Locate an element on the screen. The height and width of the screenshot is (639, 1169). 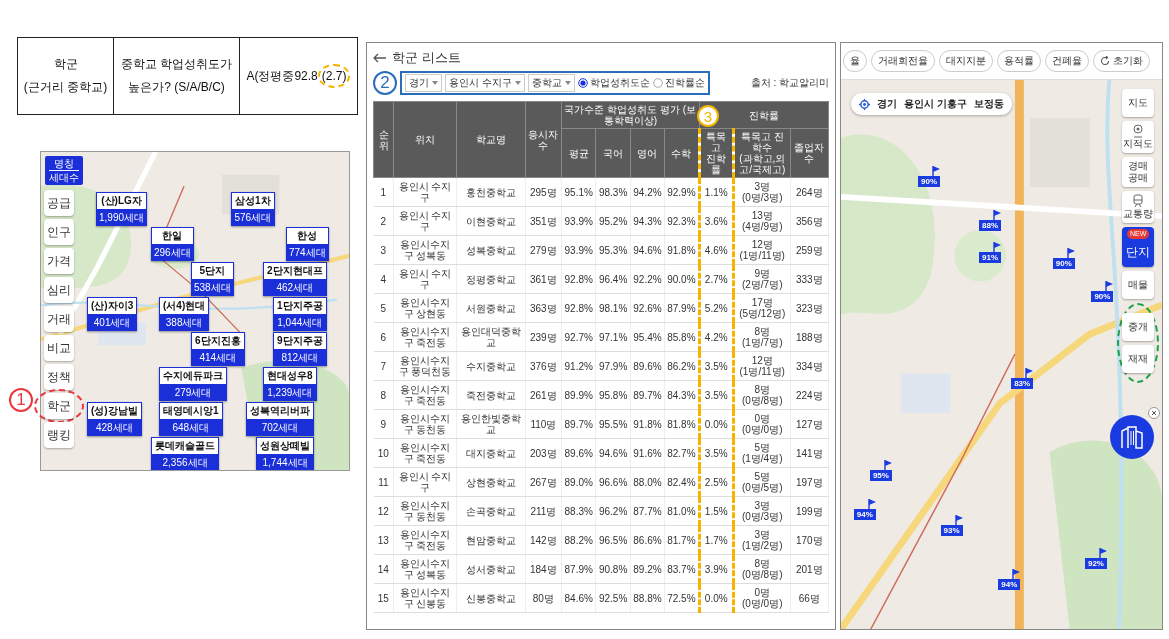
household-count: 1,990세대 is located at coordinates (122, 218).